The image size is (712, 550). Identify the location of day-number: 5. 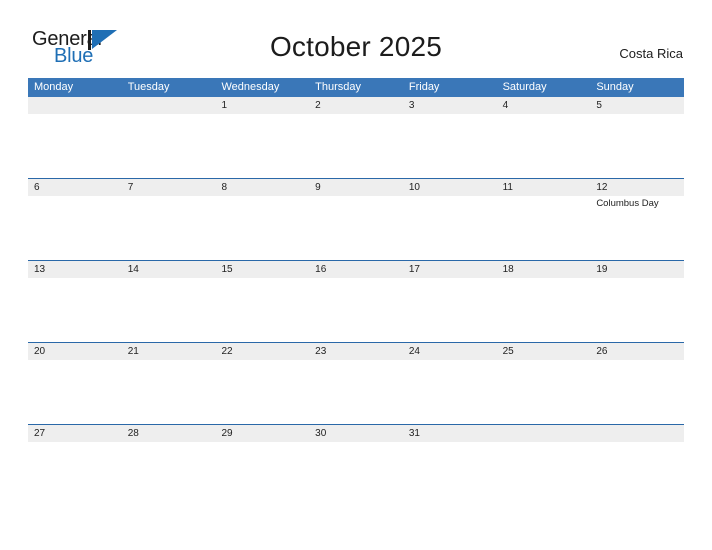
(637, 105).